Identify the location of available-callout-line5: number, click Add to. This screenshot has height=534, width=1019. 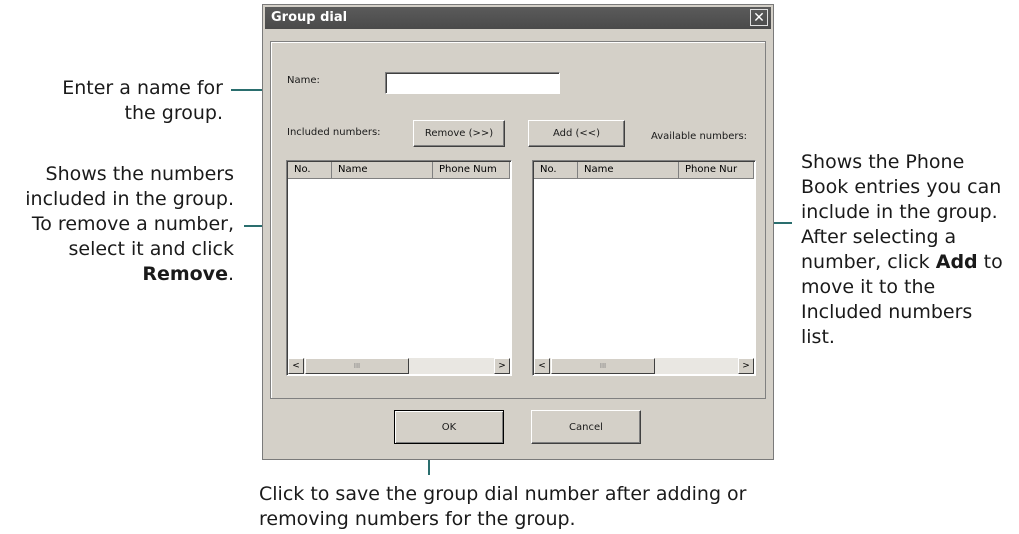
(910, 262).